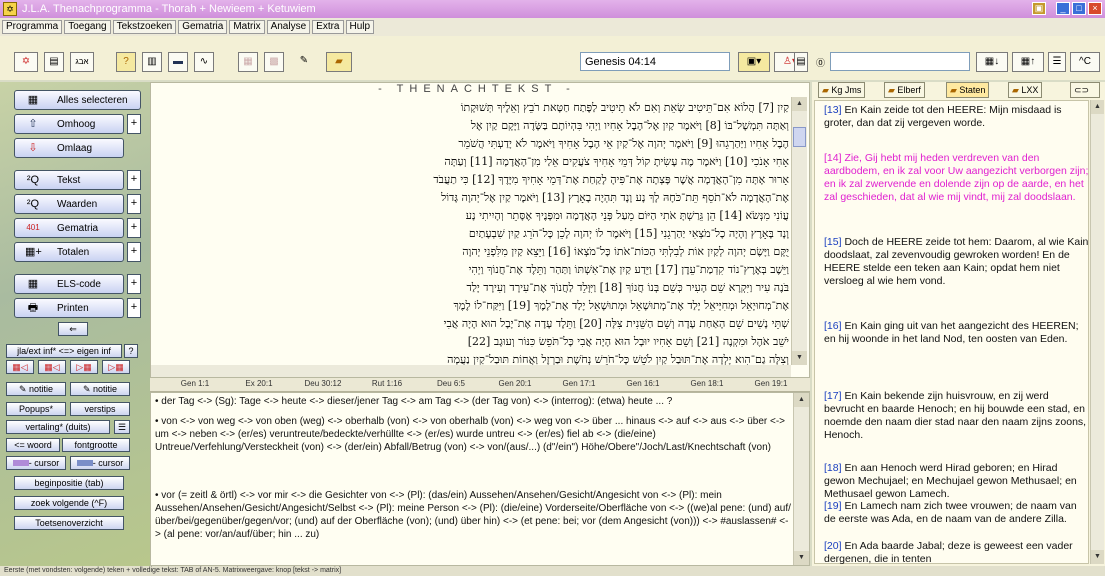  Describe the element at coordinates (131, 351) in the screenshot. I see `help-small-button: ?` at that location.